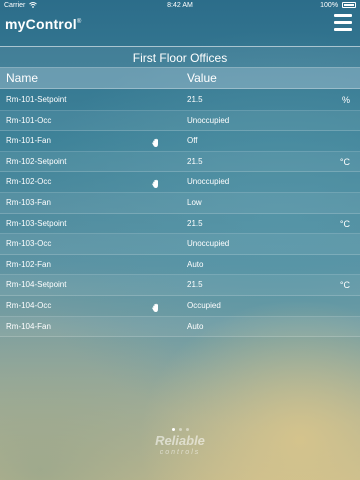 The image size is (360, 480). What do you see at coordinates (28, 264) in the screenshot?
I see `point-name: Rm-102-Fan` at bounding box center [28, 264].